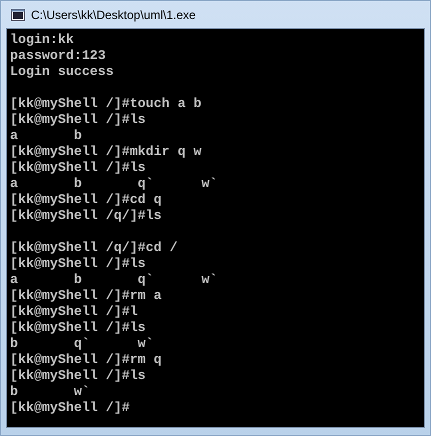 The height and width of the screenshot is (436, 431). What do you see at coordinates (58, 55) in the screenshot?
I see `console-line: password:123` at bounding box center [58, 55].